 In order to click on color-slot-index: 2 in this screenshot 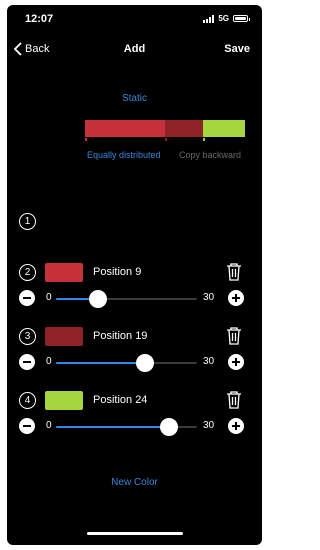, I will do `click(27, 272)`.